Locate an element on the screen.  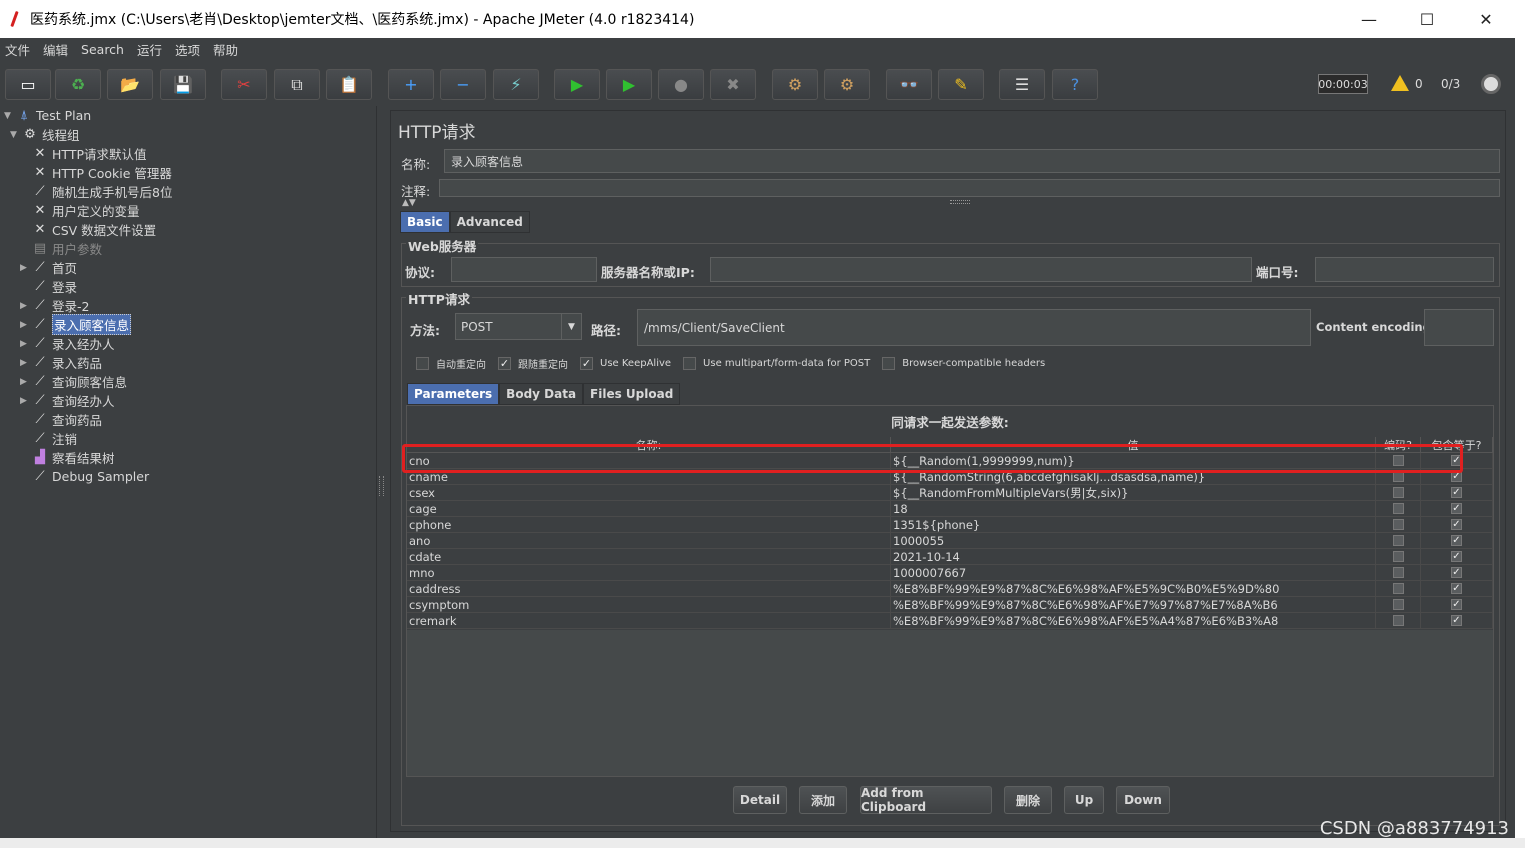
tab-parameters: Parameters is located at coordinates (453, 394).